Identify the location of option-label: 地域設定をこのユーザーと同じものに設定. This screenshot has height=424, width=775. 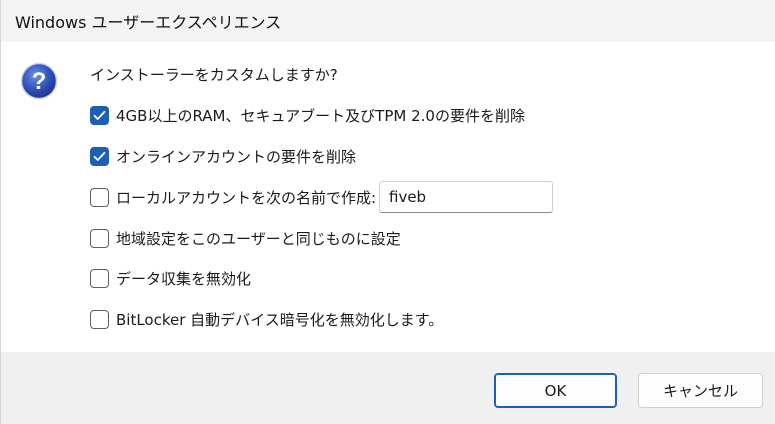
(258, 238).